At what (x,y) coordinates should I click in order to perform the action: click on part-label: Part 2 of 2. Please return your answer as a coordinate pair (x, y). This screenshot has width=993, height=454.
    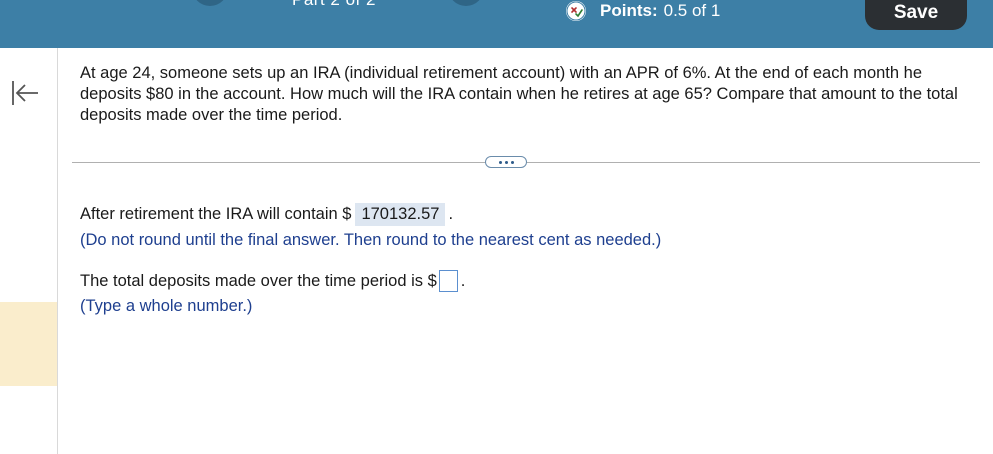
    Looking at the image, I should click on (334, 5).